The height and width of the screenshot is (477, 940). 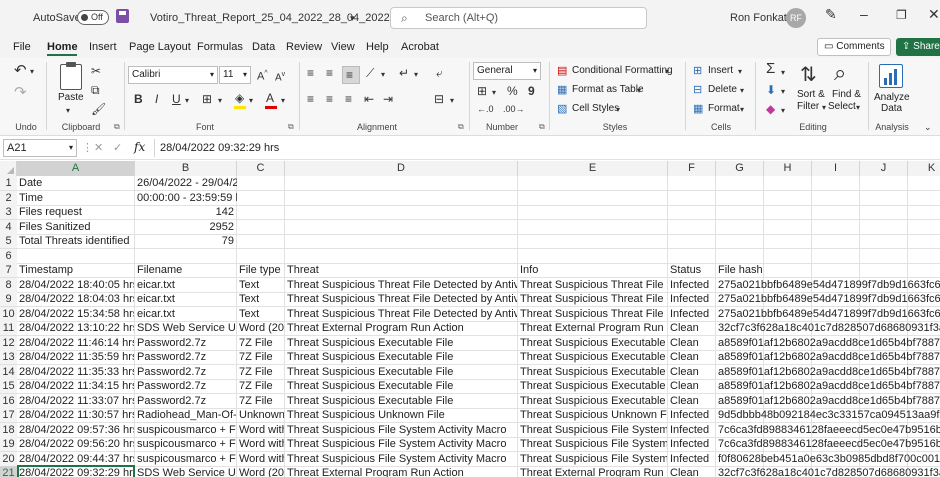 I want to click on row-header: 21, so click(x=8, y=471).